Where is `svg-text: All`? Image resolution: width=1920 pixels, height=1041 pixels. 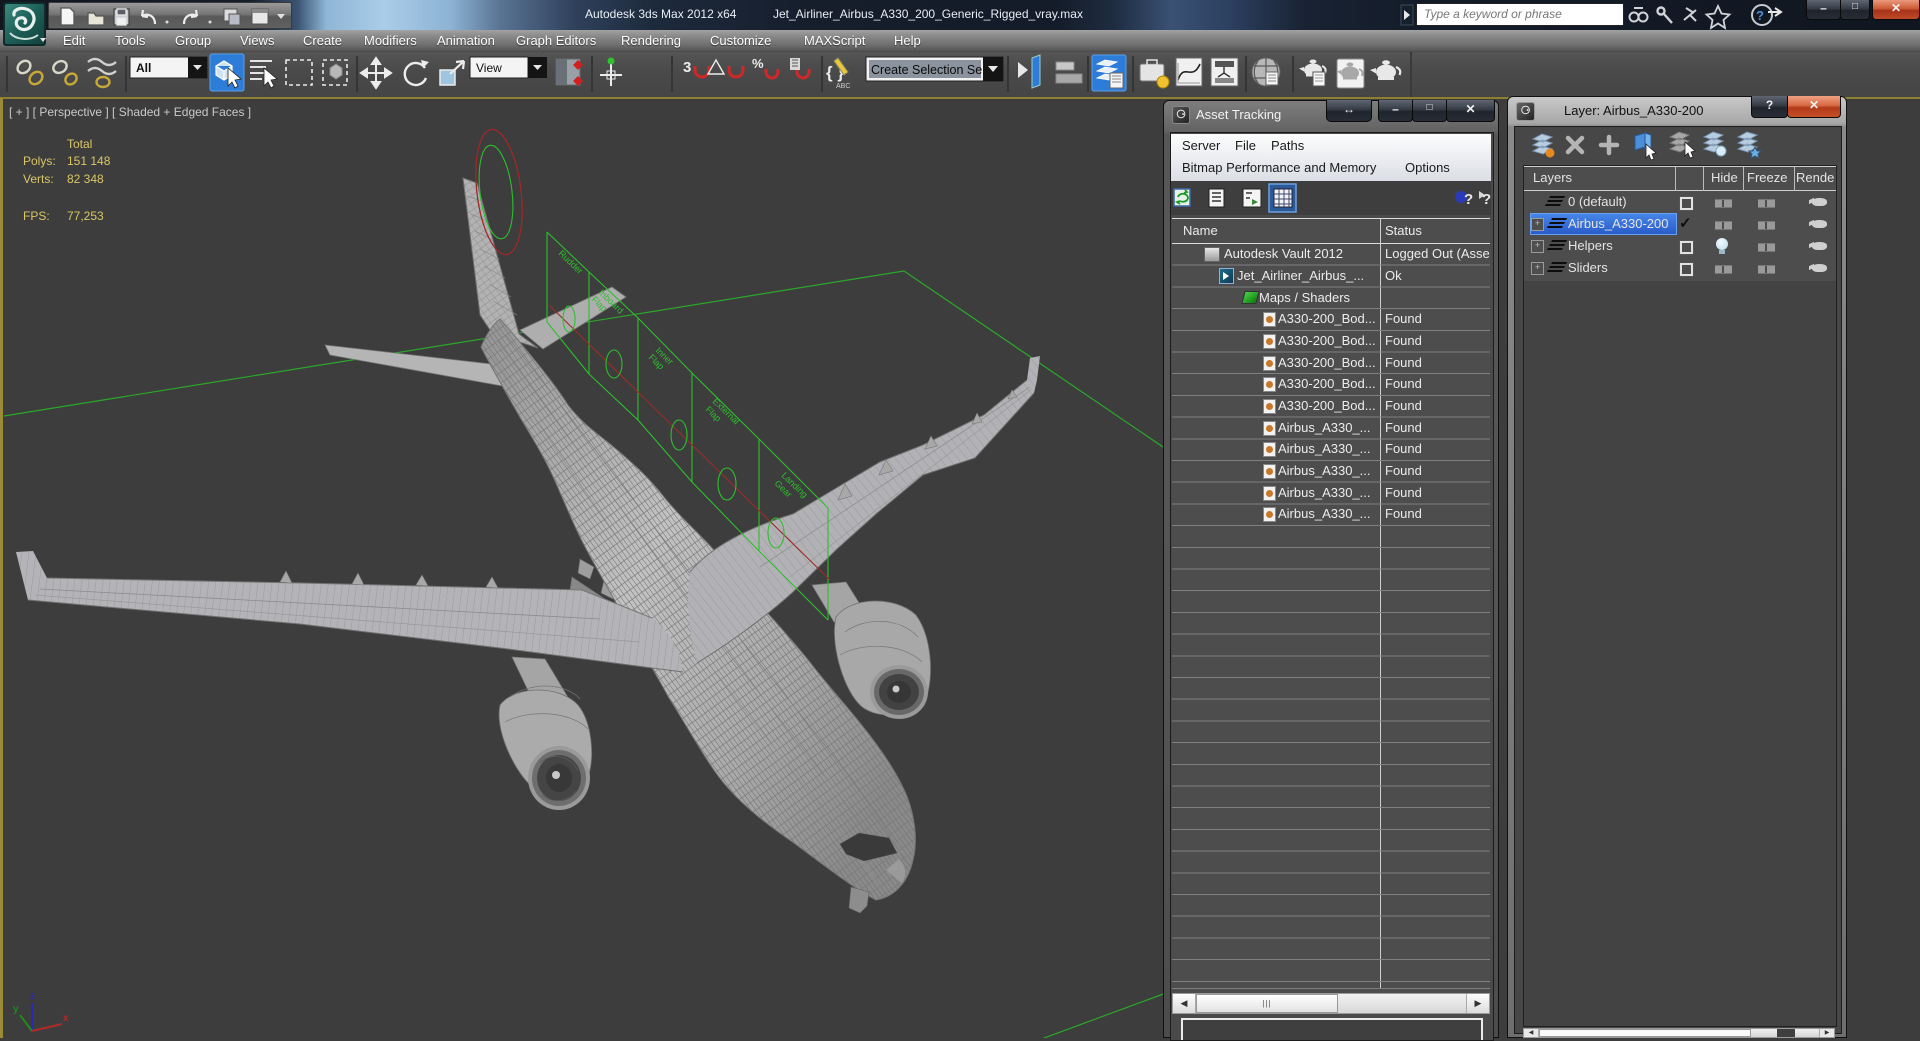
svg-text: All is located at coordinates (143, 68).